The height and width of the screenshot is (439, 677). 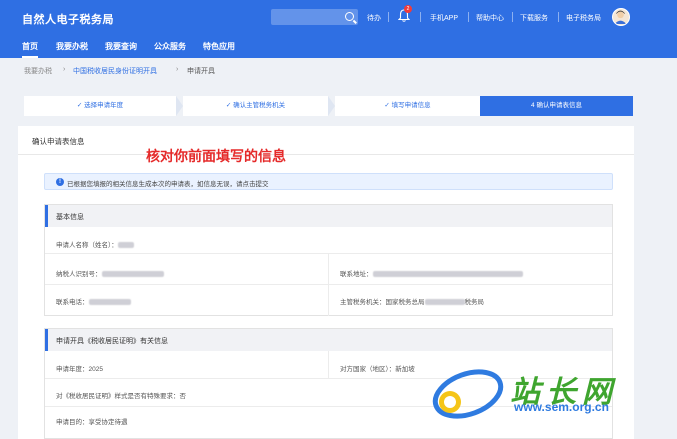 I want to click on field-label: 主管税务机关：, so click(x=363, y=302).